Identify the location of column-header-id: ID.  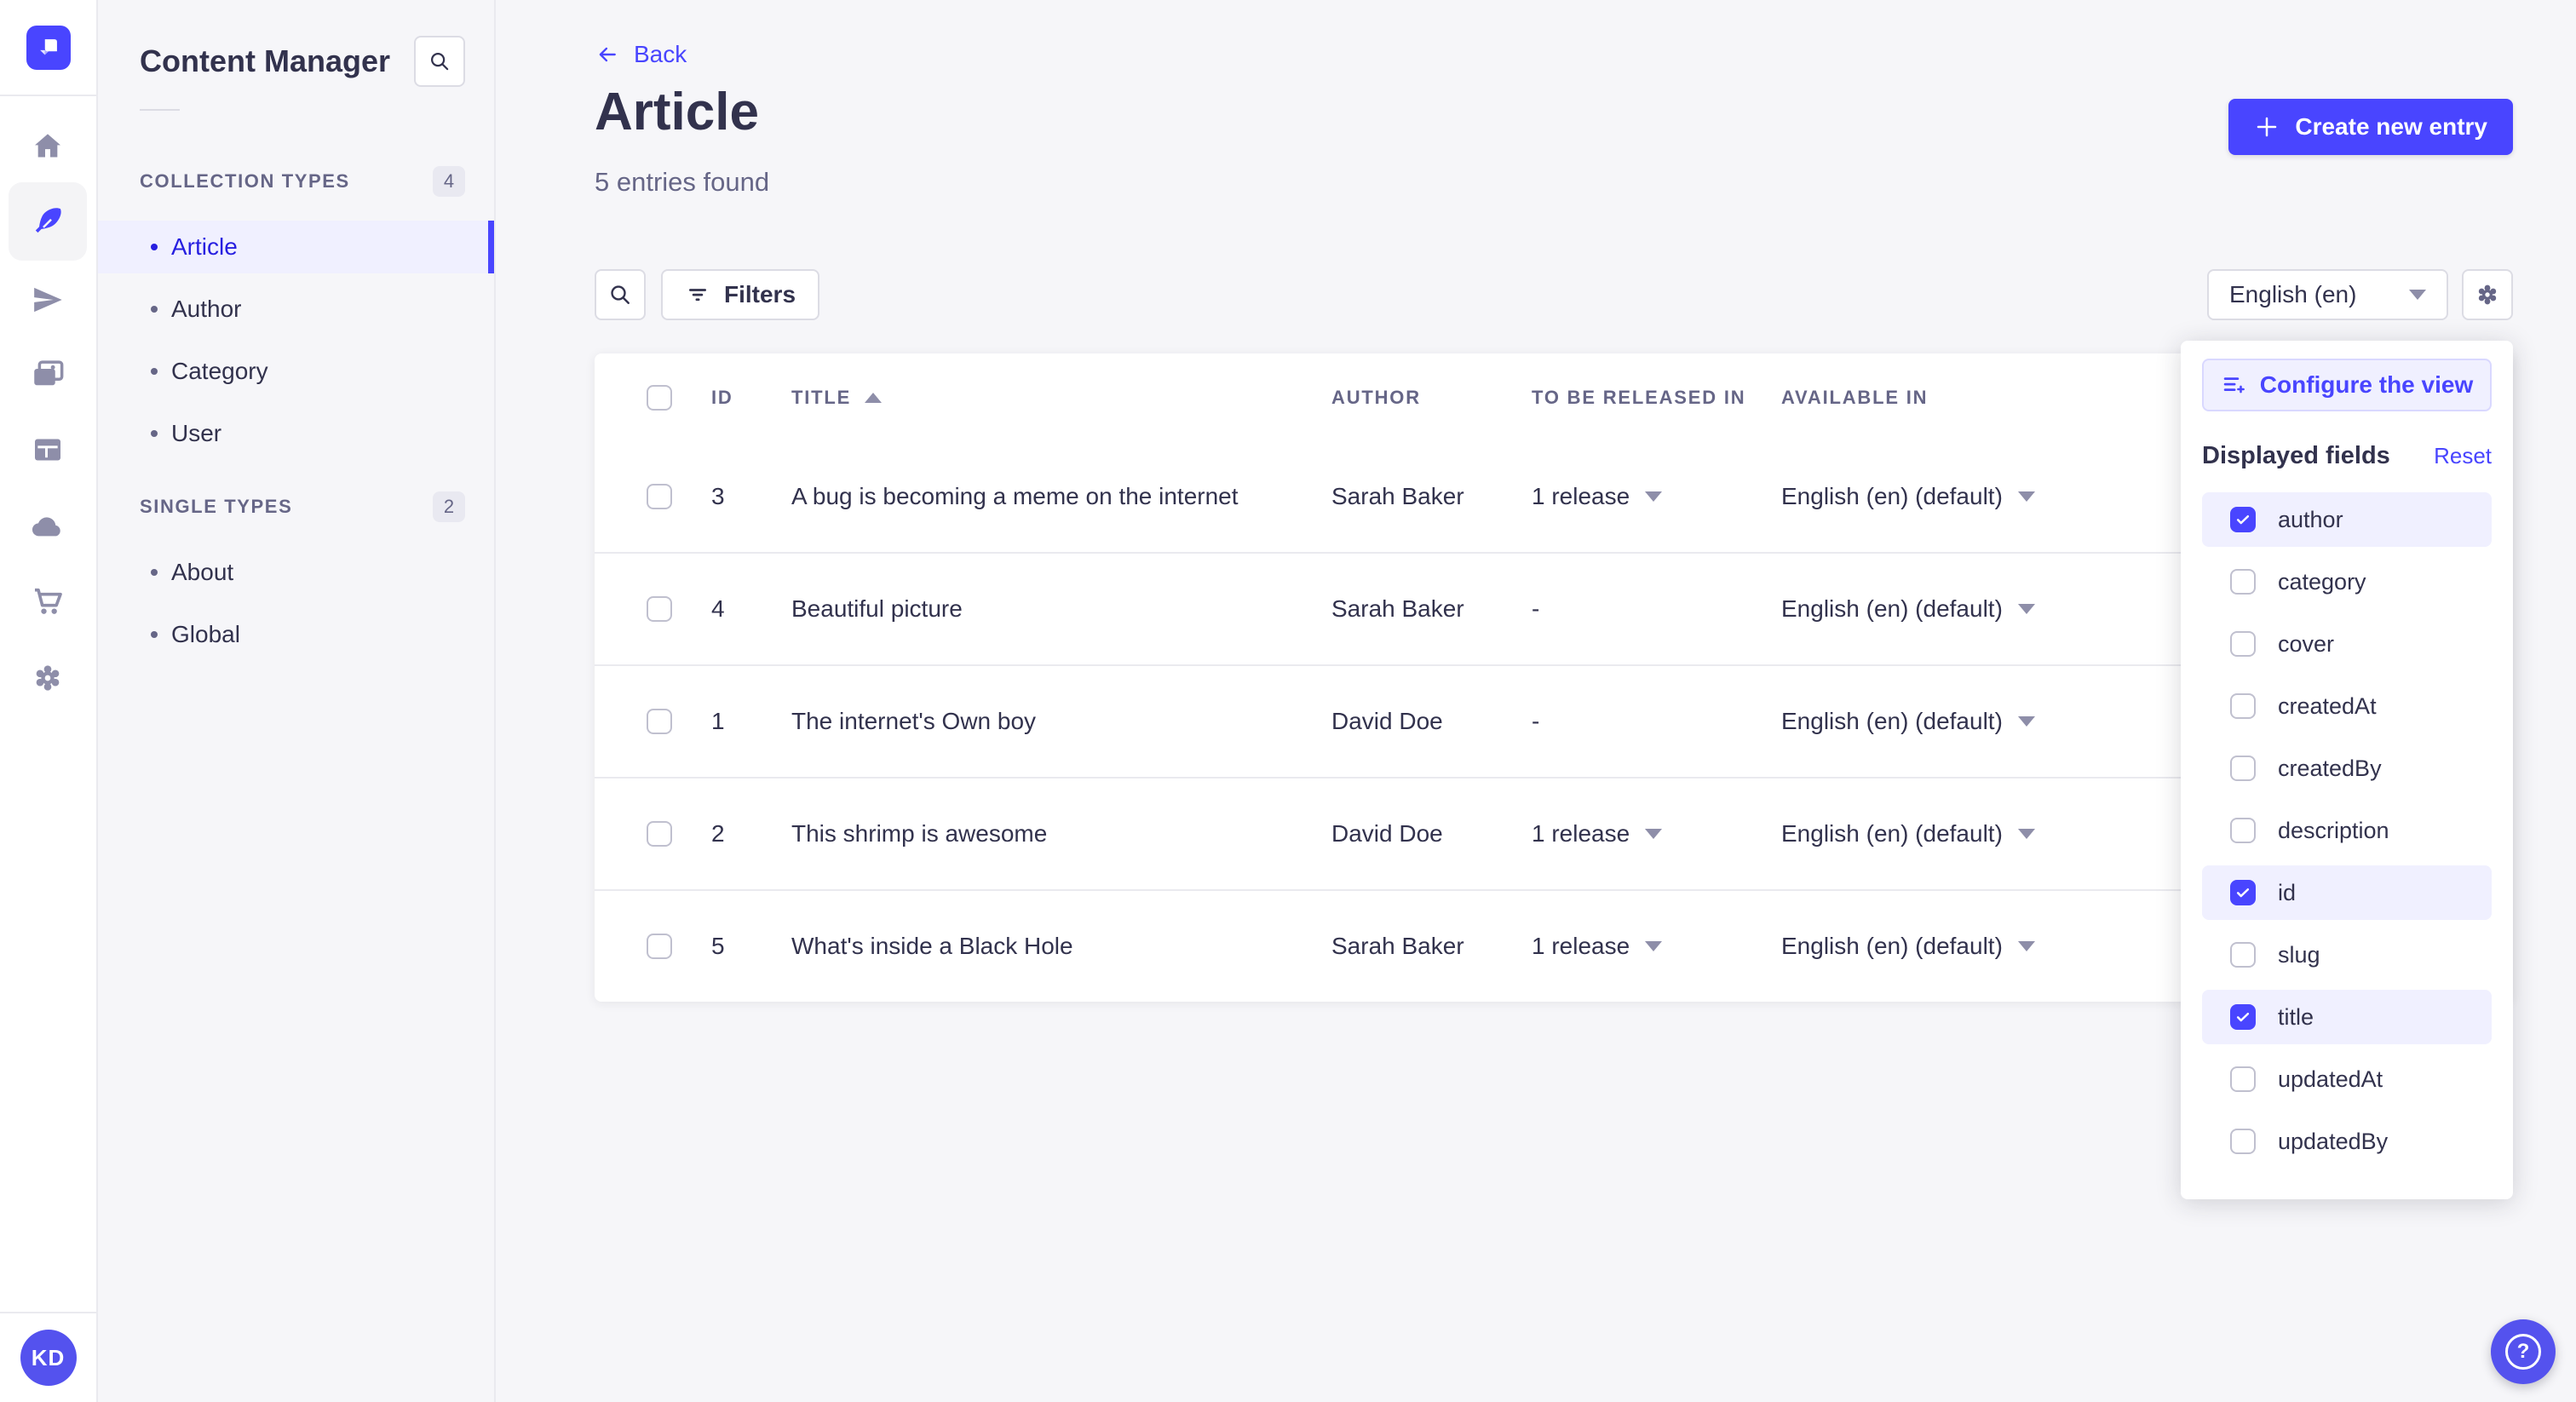
(751, 398).